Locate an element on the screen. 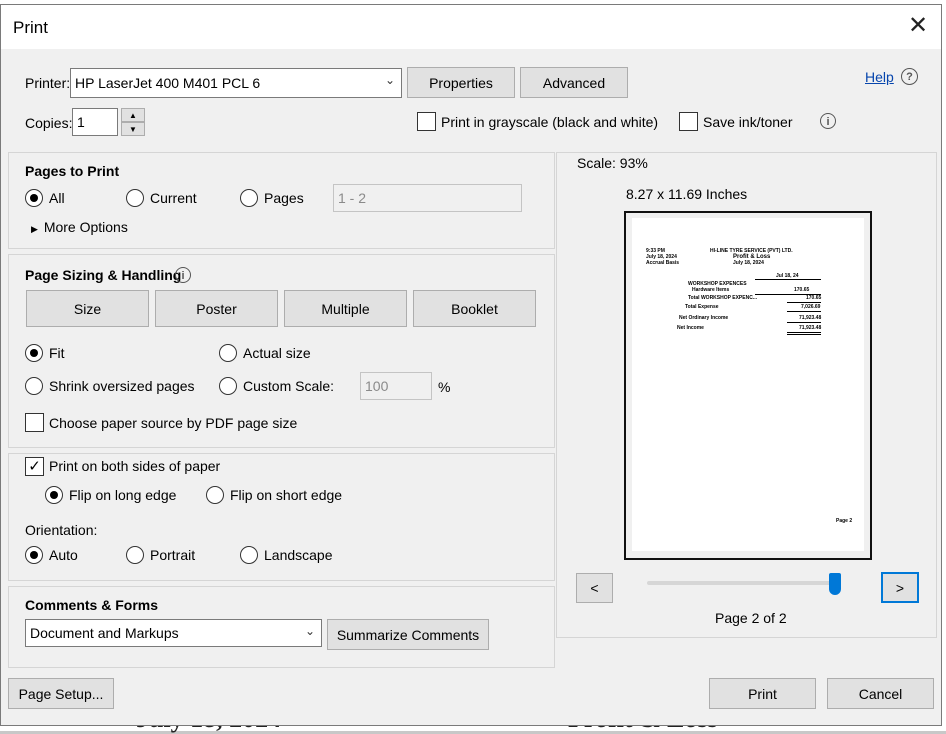  comments-value: Document and Markups is located at coordinates (104, 633).